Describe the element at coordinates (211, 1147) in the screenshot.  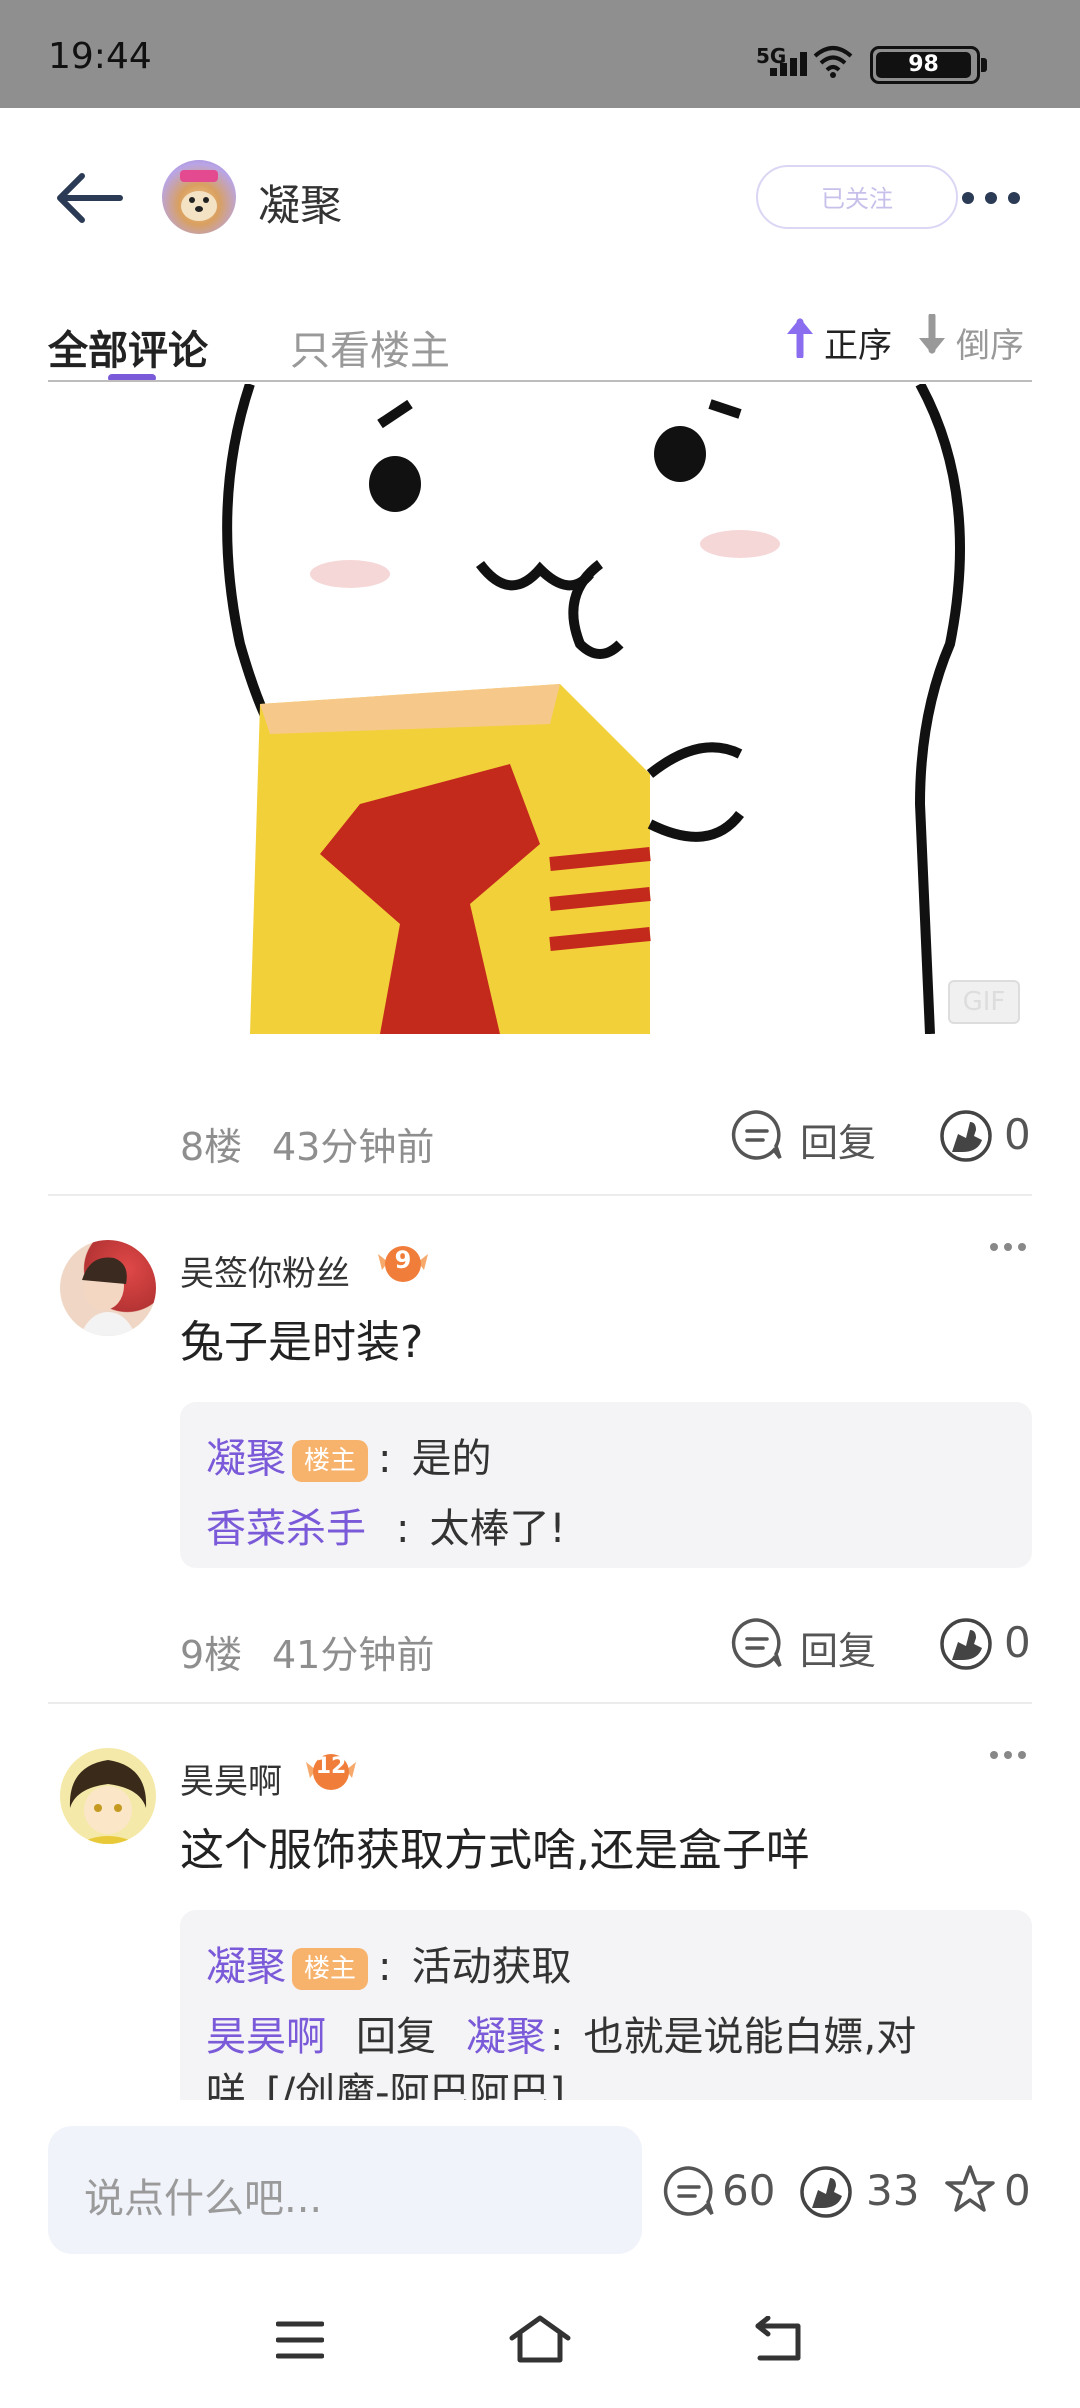
I see `floor-number: 8楼` at that location.